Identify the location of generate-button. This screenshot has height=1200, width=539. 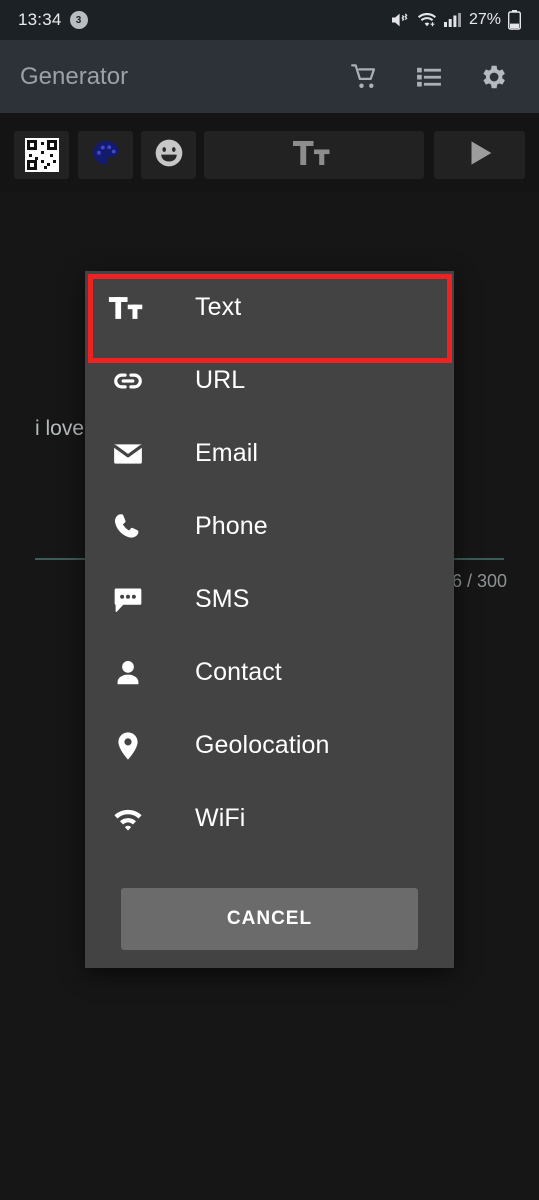
(479, 155).